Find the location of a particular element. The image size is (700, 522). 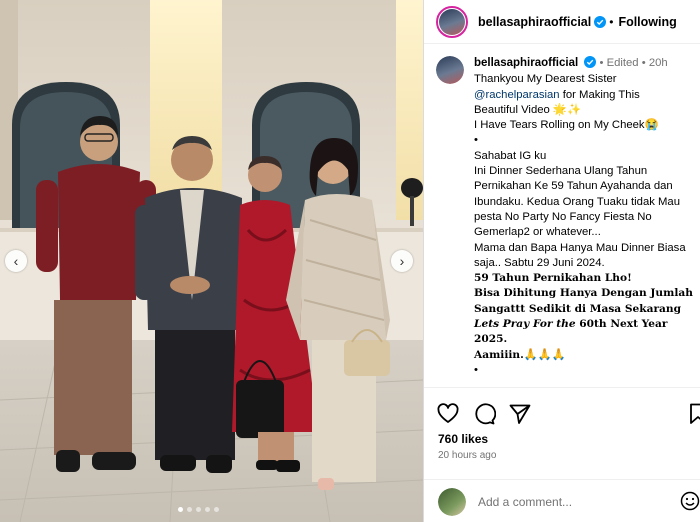

caption-line: Beautiful Video 🌟✨ is located at coordinates (528, 109).